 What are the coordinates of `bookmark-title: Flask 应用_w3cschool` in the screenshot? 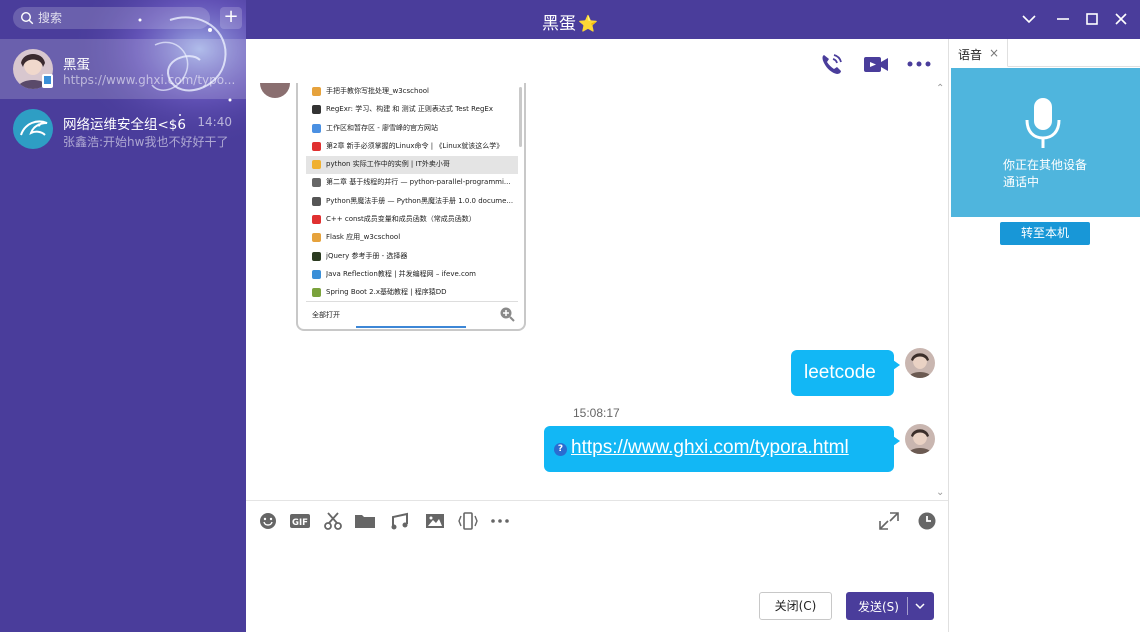 It's located at (363, 237).